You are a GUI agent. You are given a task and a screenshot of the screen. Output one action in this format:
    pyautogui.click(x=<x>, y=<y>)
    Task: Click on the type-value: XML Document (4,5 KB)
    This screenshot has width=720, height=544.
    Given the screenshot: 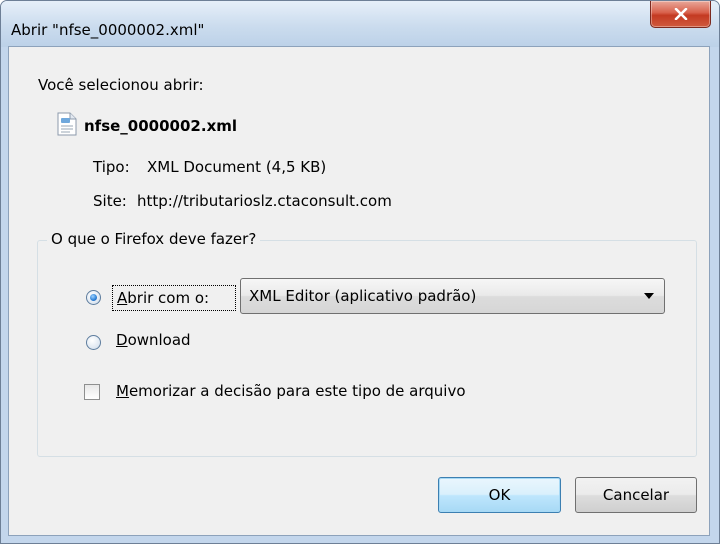 What is the action you would take?
    pyautogui.click(x=237, y=167)
    